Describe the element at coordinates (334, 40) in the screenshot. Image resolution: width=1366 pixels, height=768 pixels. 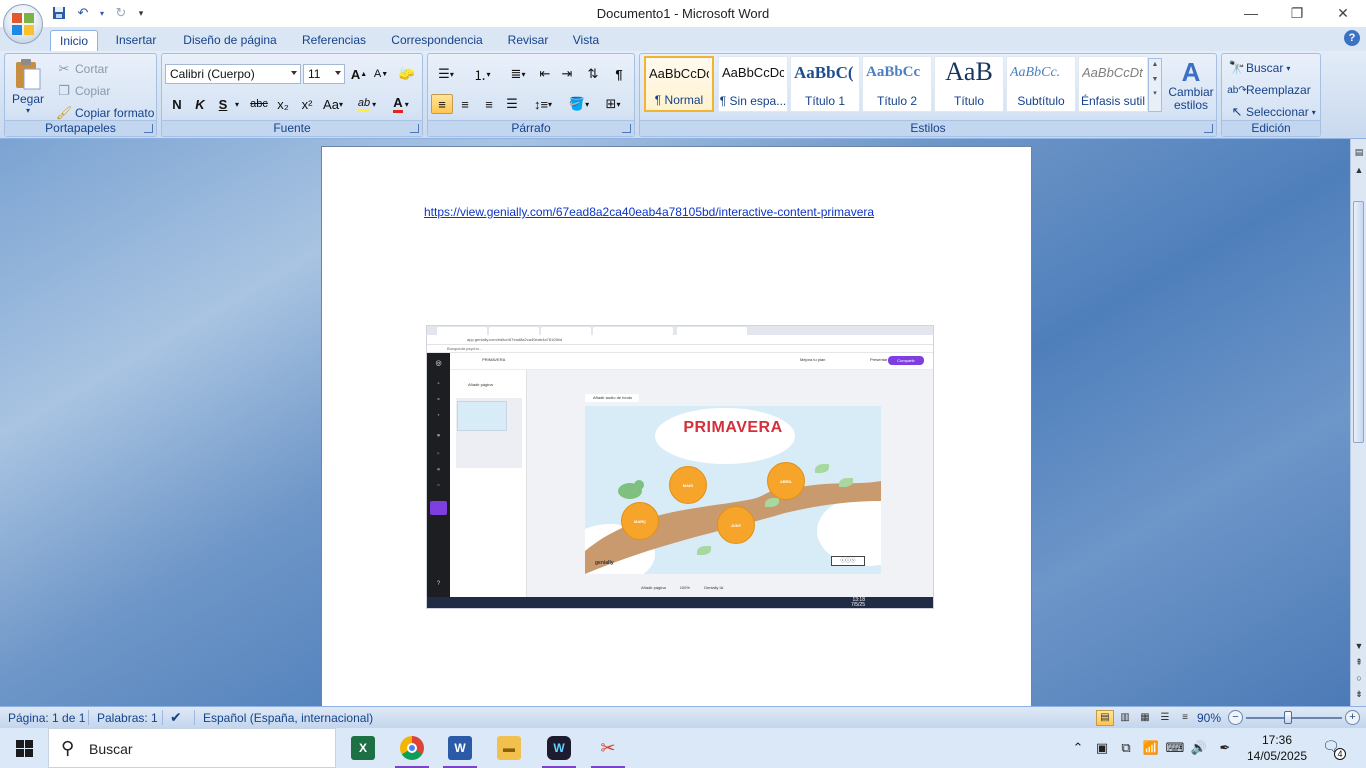
I see `tab-referencias: Referencias` at that location.